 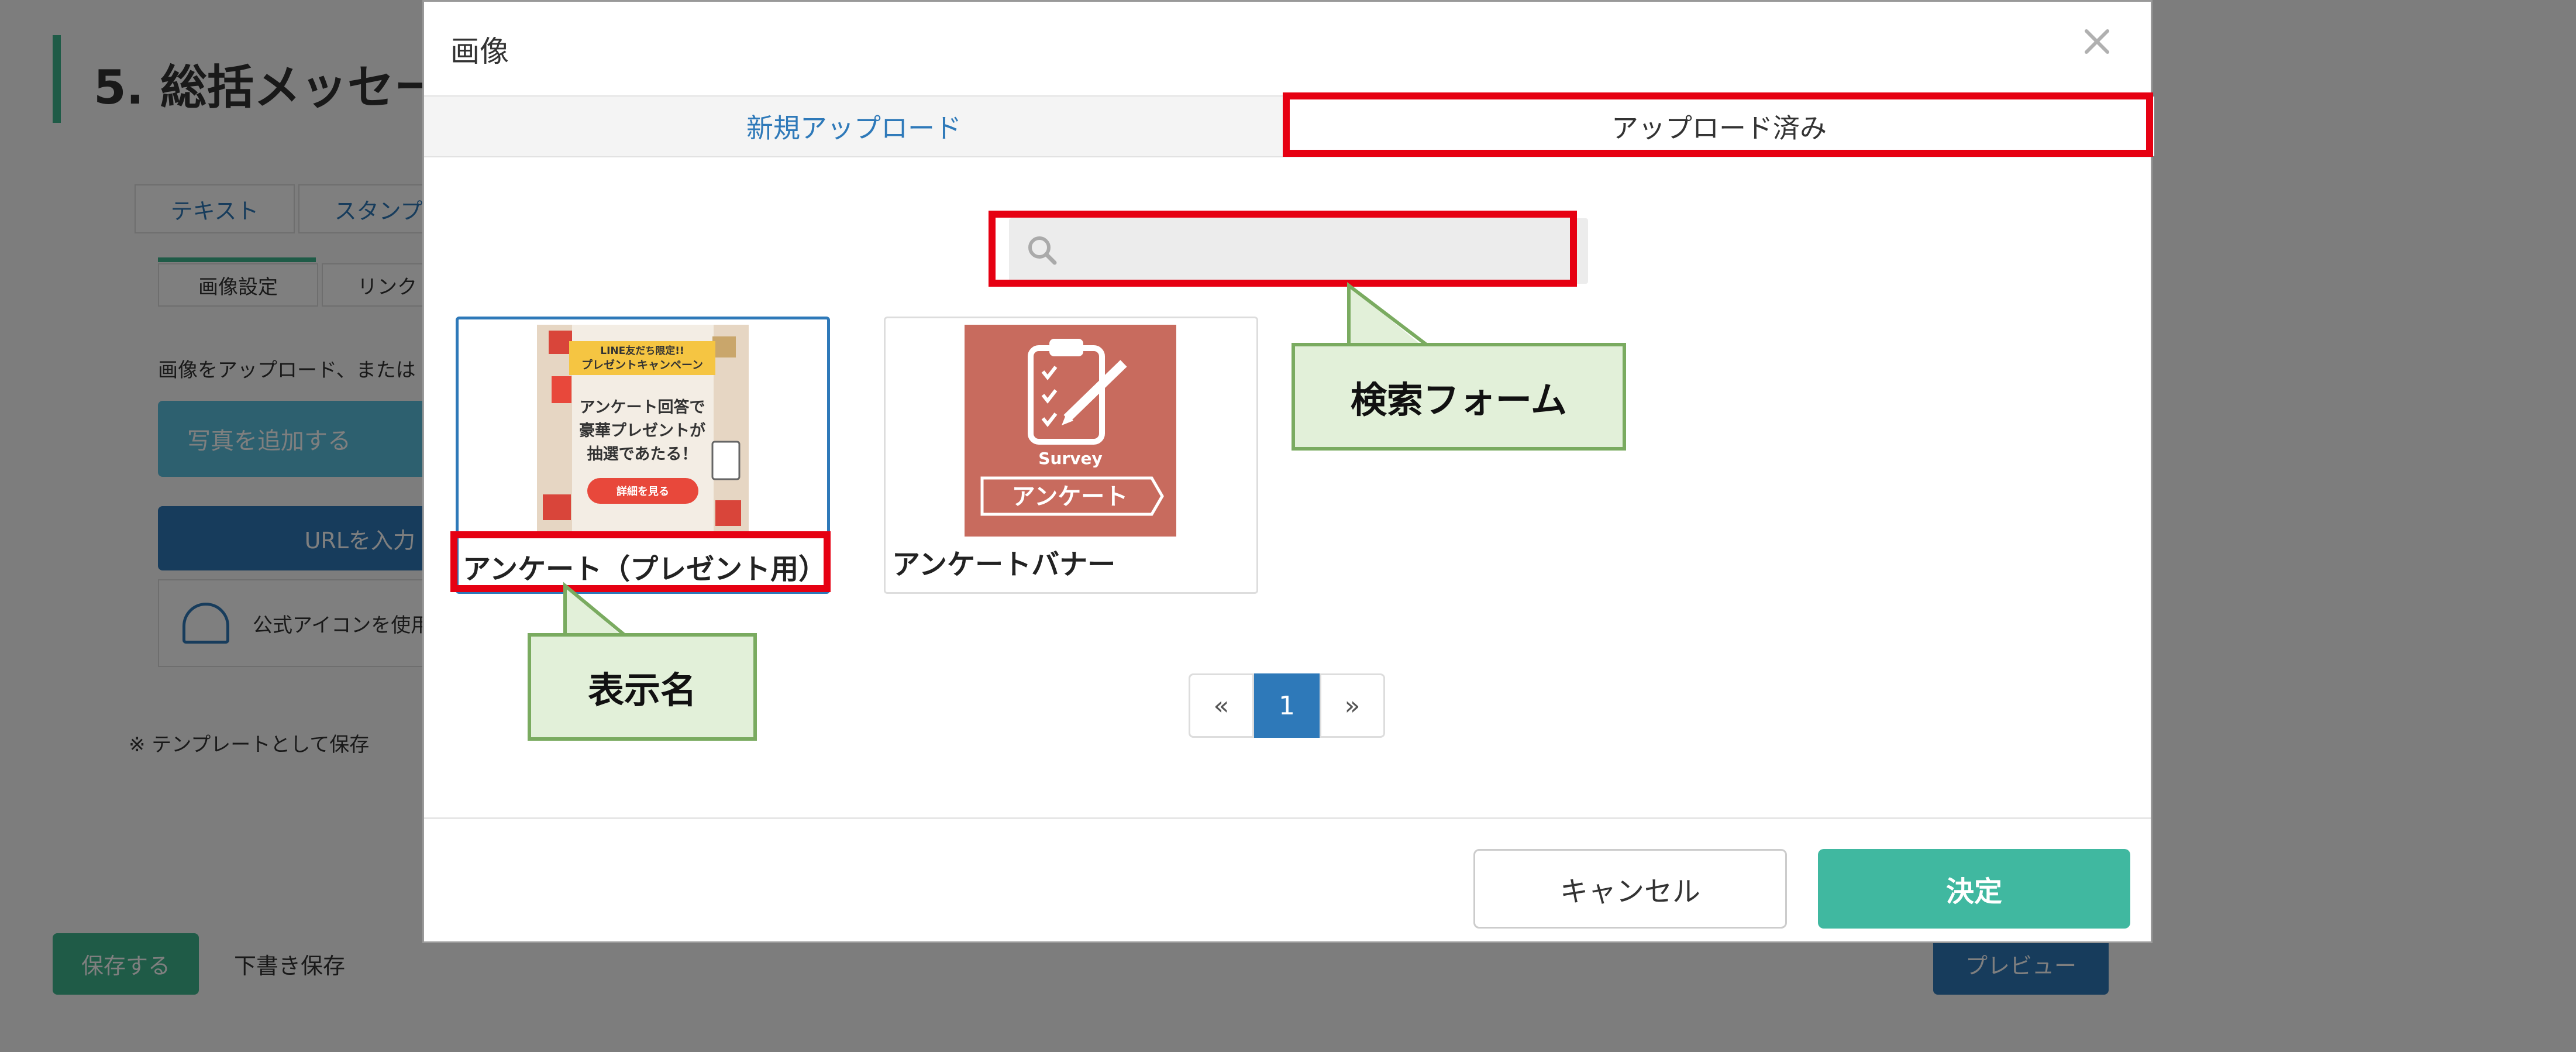 I want to click on pagination: « 1 », so click(x=1287, y=705).